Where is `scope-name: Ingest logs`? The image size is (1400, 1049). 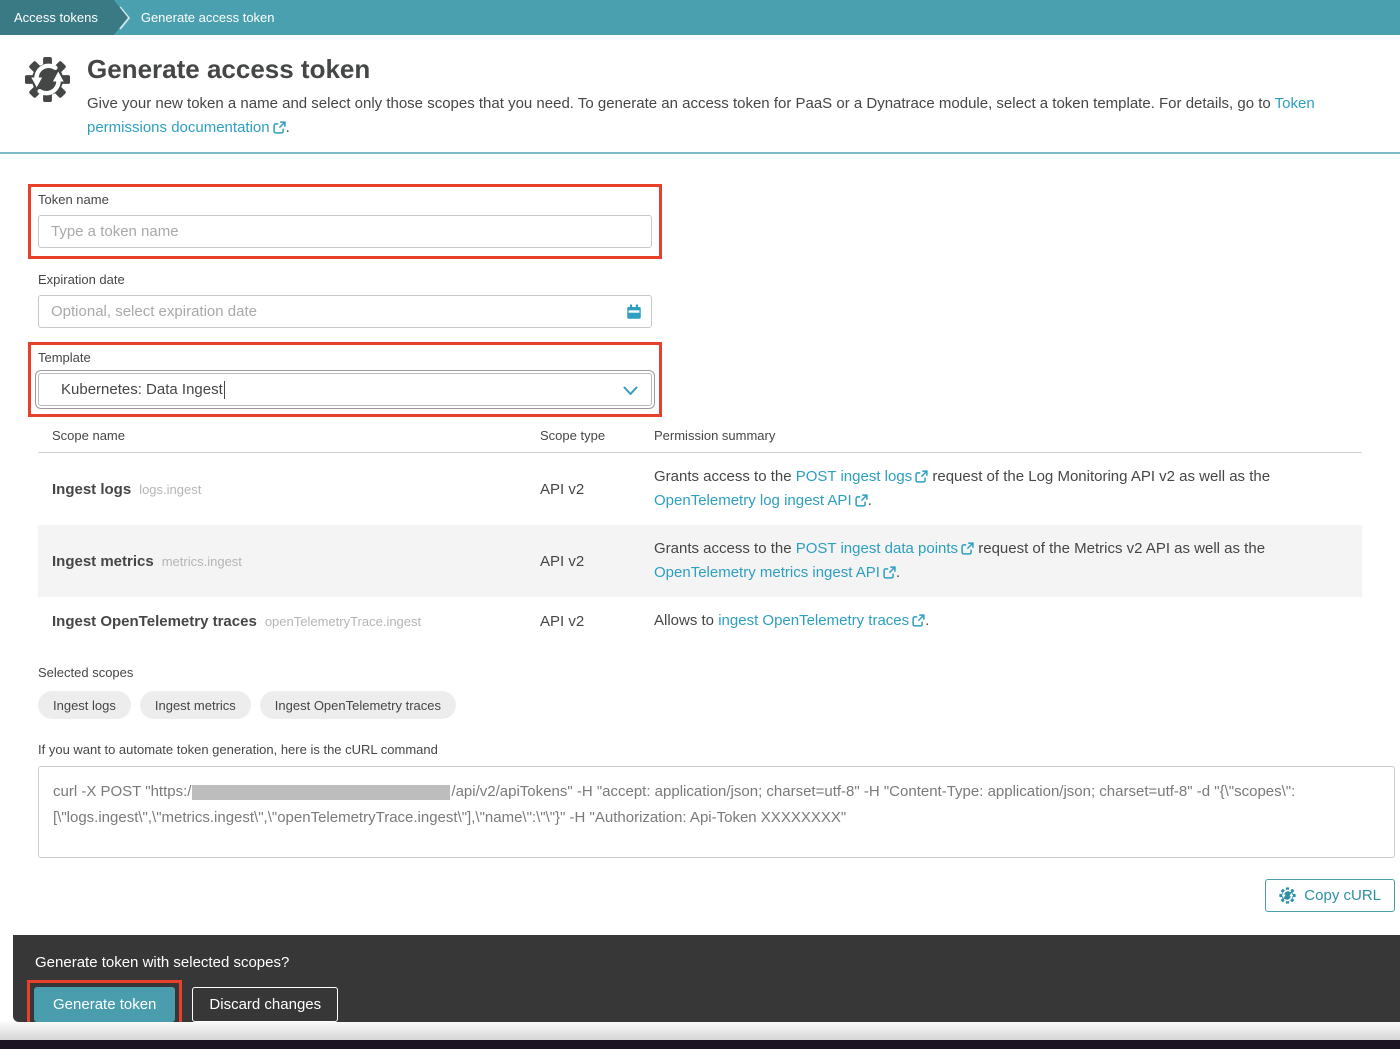
scope-name: Ingest logs is located at coordinates (92, 489).